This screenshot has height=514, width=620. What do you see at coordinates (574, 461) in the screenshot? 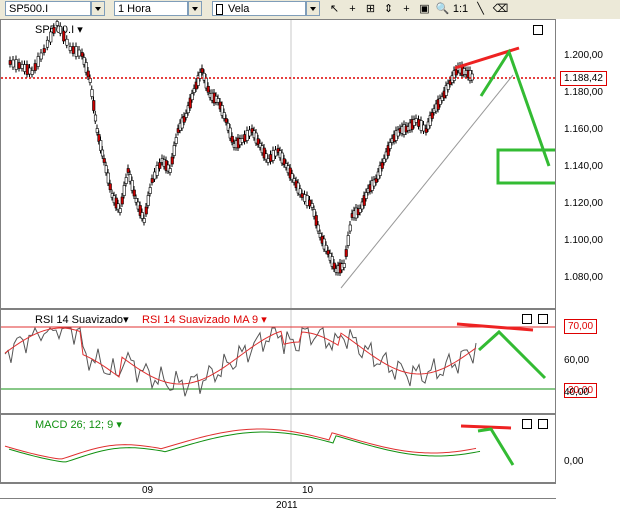
I see `macd-y-tick-label: 0,00` at bounding box center [574, 461].